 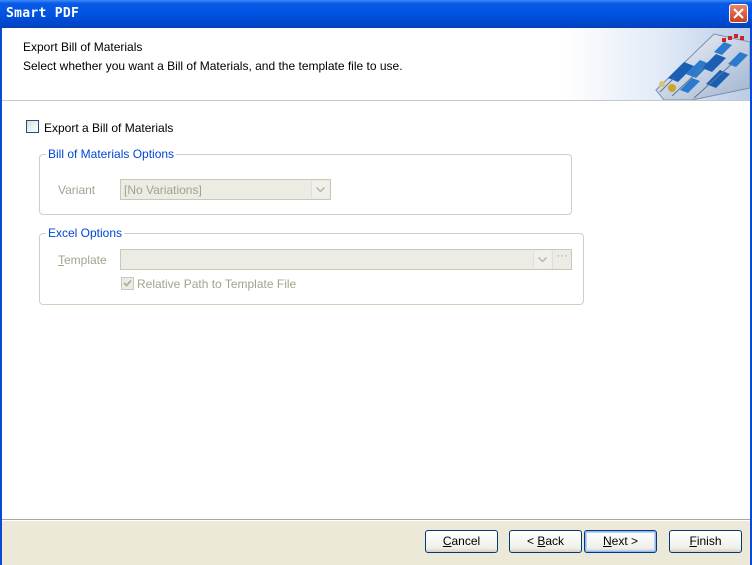 I want to click on template-dropdown-button, so click(x=542, y=259).